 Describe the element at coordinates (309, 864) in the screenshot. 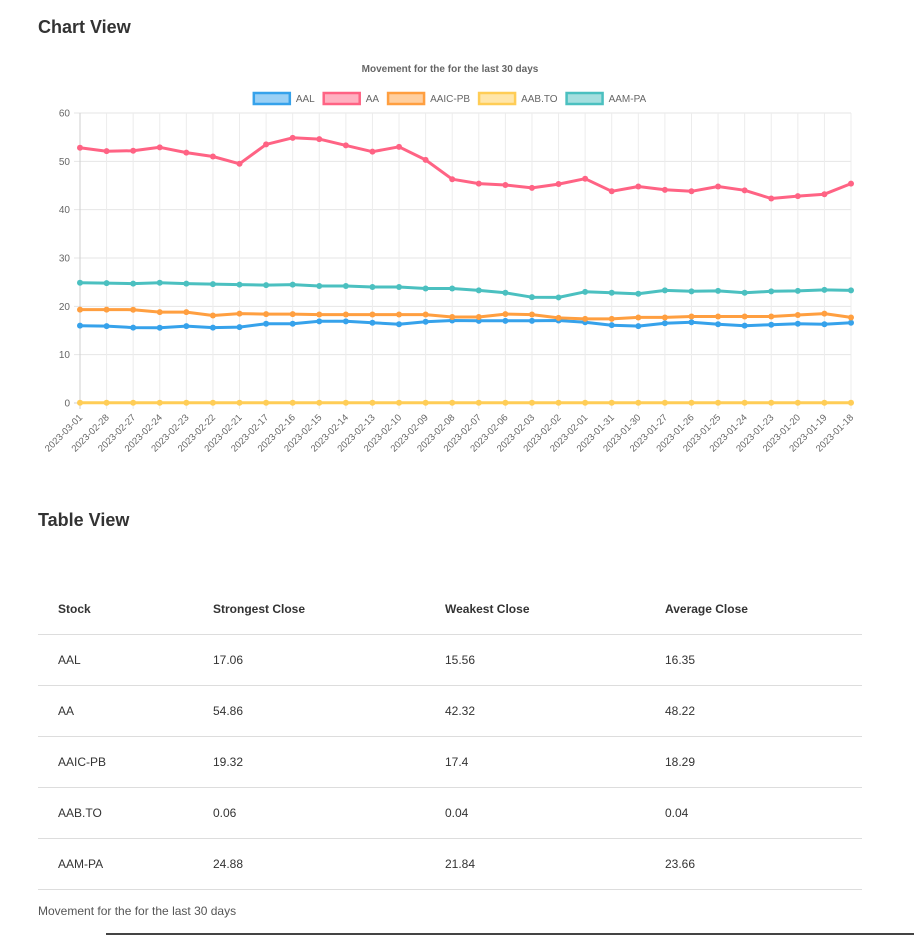

I see `cell-strongest-close: 24.88` at that location.